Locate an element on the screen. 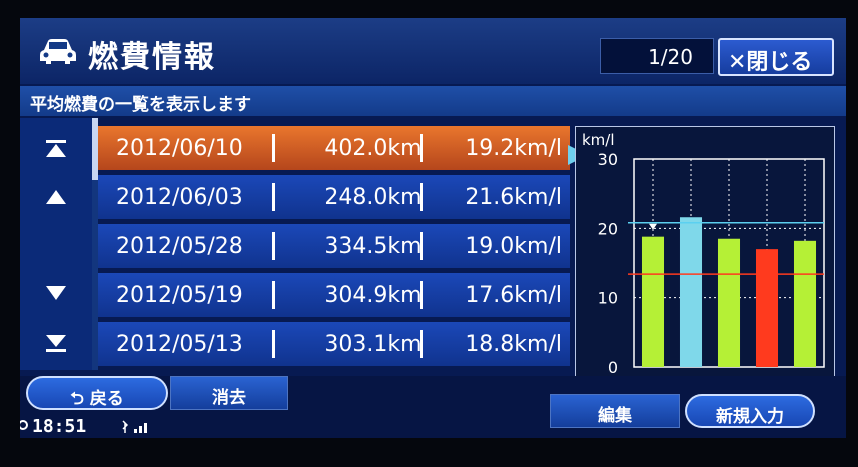 This screenshot has height=467, width=858. scroll-top-icon is located at coordinates (56, 148).